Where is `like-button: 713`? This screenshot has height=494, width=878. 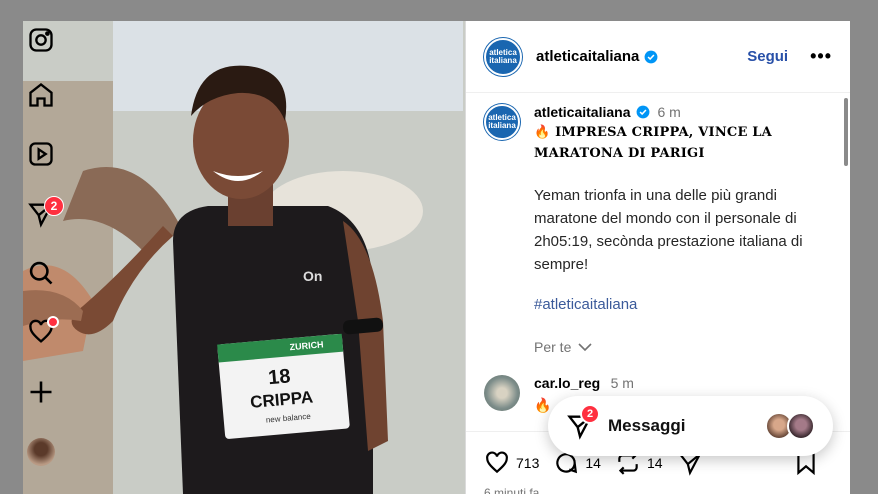 like-button: 713 is located at coordinates (511, 463).